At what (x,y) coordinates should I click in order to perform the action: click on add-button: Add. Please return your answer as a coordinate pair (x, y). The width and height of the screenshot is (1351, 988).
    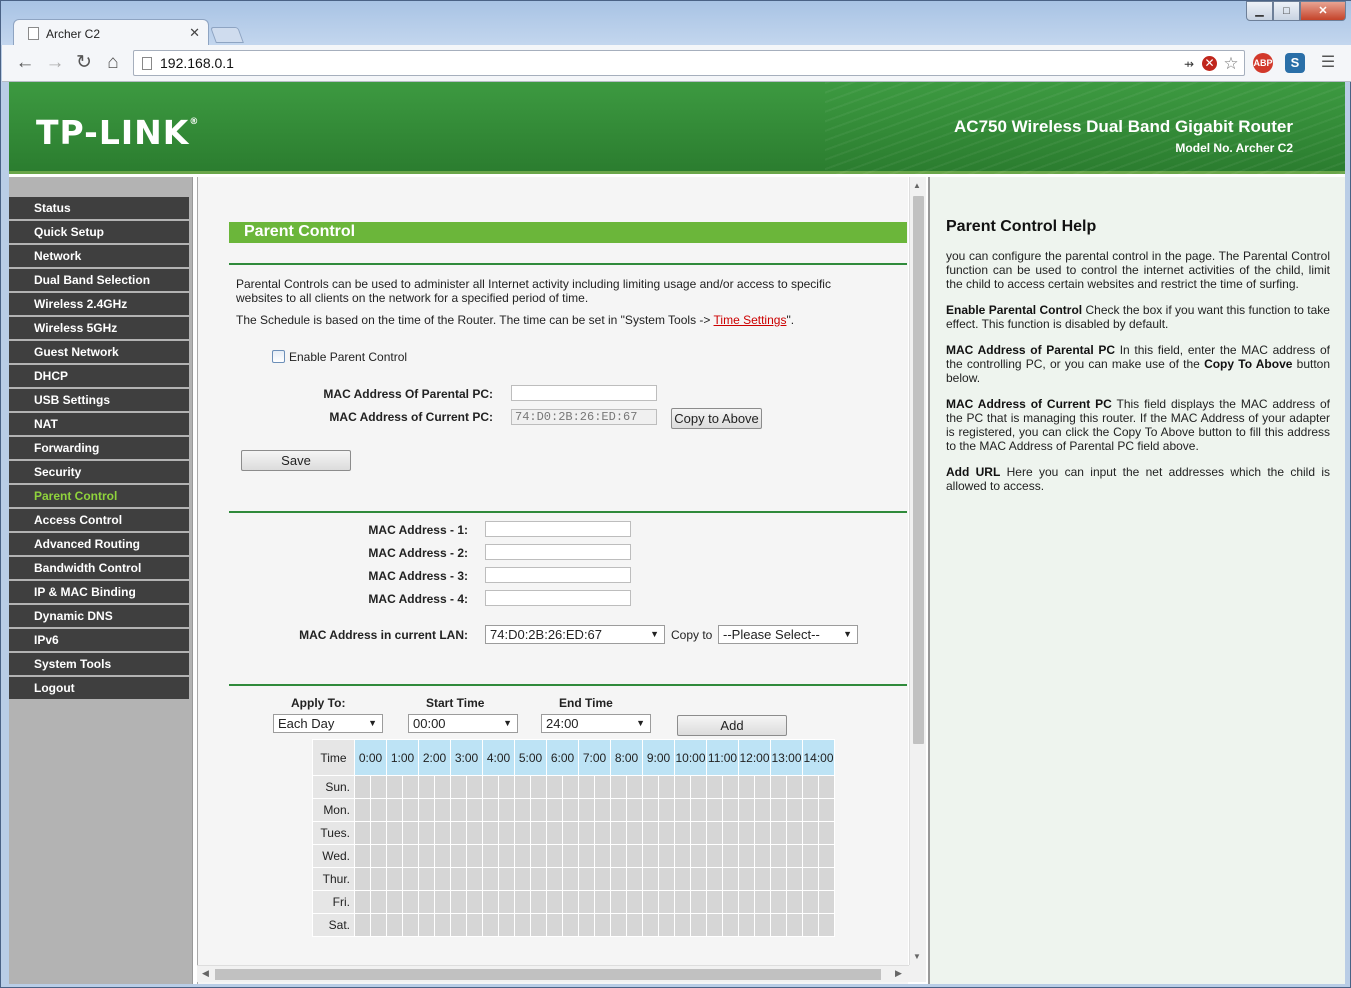
    Looking at the image, I should click on (732, 725).